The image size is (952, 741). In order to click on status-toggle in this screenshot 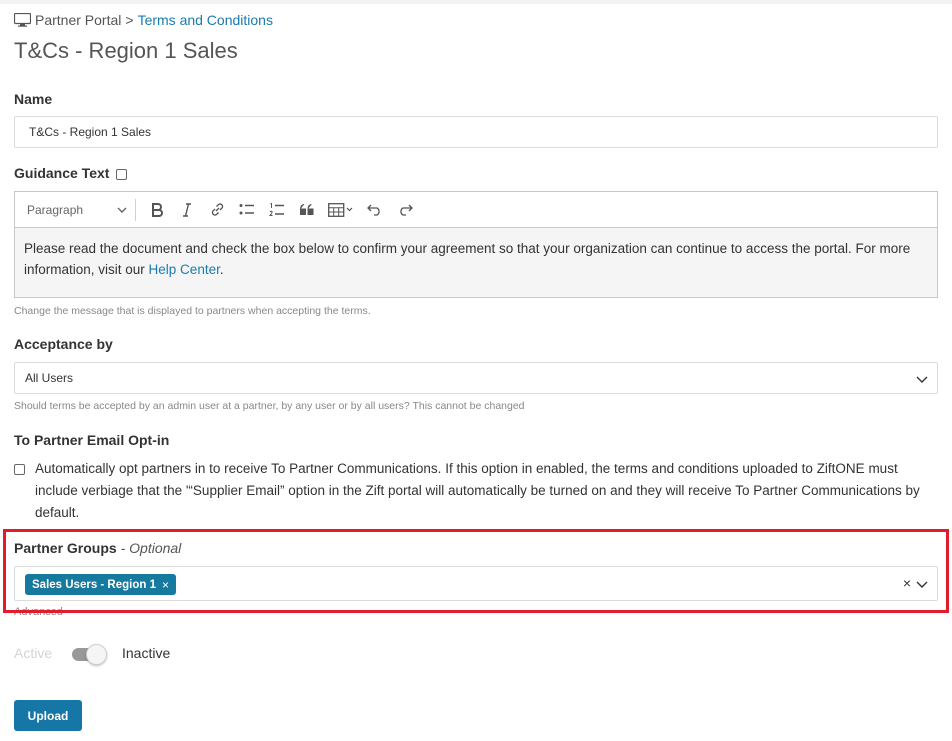, I will do `click(89, 654)`.